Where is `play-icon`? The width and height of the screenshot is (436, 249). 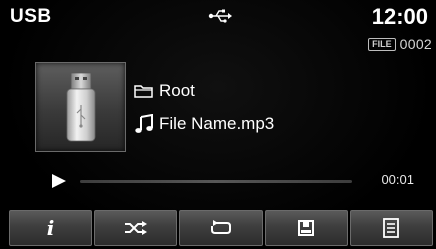 play-icon is located at coordinates (59, 181).